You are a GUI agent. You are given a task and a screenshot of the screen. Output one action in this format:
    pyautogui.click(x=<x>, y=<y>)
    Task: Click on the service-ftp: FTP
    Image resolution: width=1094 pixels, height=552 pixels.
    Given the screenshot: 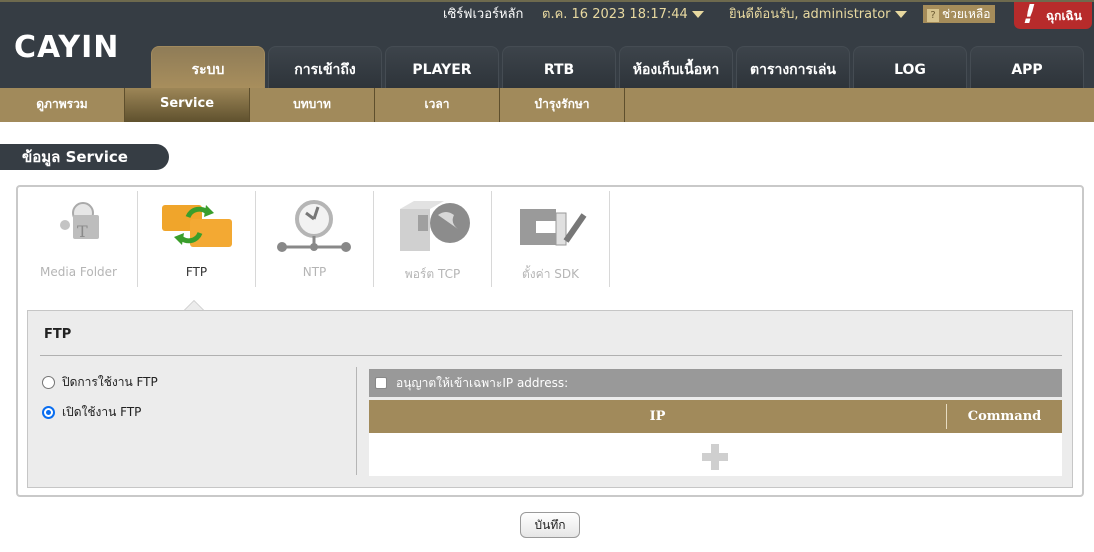 What is the action you would take?
    pyautogui.click(x=197, y=239)
    